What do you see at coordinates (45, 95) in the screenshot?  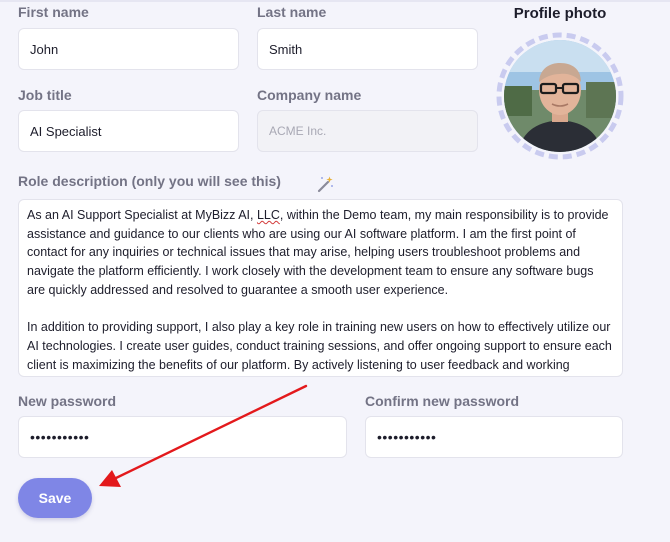 I see `job-title-label: Job title` at bounding box center [45, 95].